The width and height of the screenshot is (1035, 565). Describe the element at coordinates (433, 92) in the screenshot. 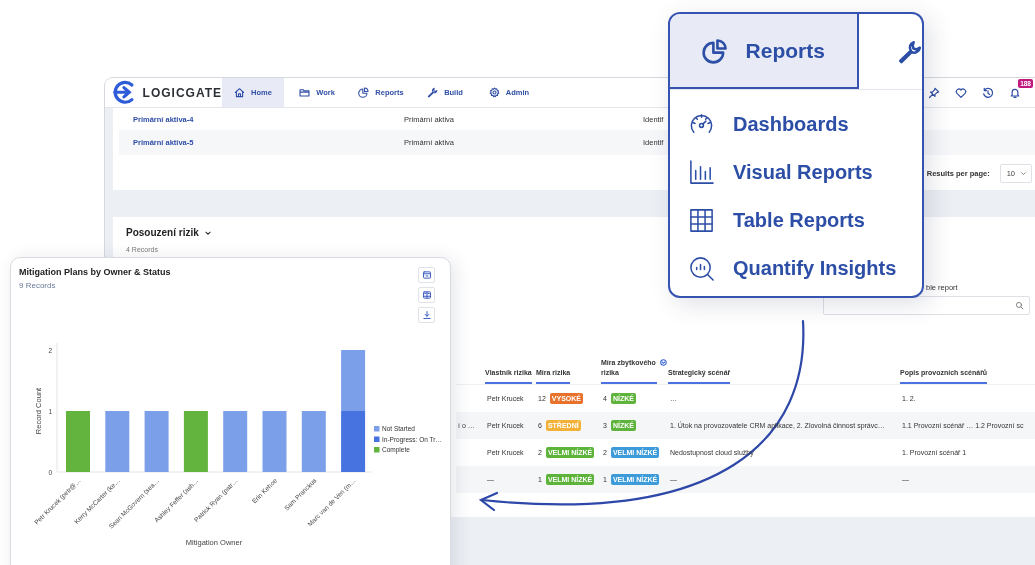

I see `wrench-icon` at that location.